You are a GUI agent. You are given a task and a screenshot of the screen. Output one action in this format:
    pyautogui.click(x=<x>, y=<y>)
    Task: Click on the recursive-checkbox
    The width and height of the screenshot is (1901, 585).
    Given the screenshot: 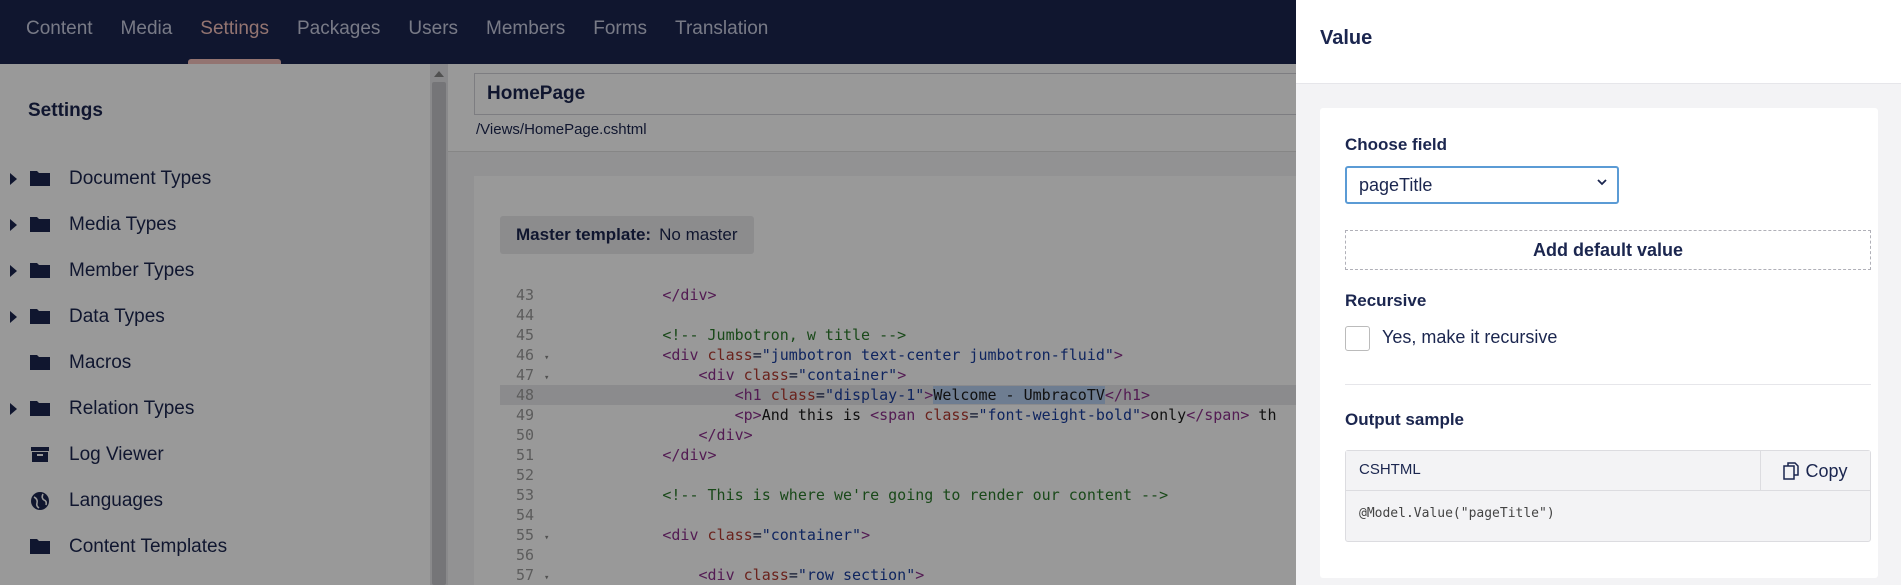 What is the action you would take?
    pyautogui.click(x=1357, y=338)
    